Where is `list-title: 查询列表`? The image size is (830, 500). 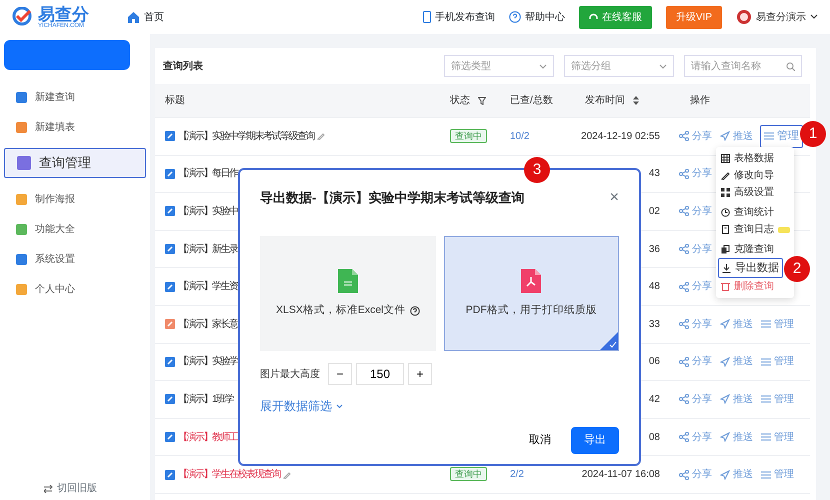
list-title: 查询列表 is located at coordinates (183, 67).